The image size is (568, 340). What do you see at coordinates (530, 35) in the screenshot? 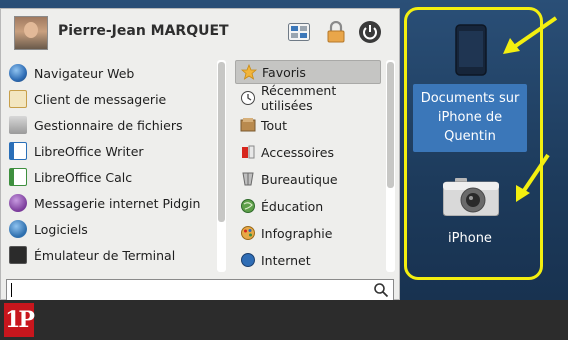
I see `annotation-arrow-top` at bounding box center [530, 35].